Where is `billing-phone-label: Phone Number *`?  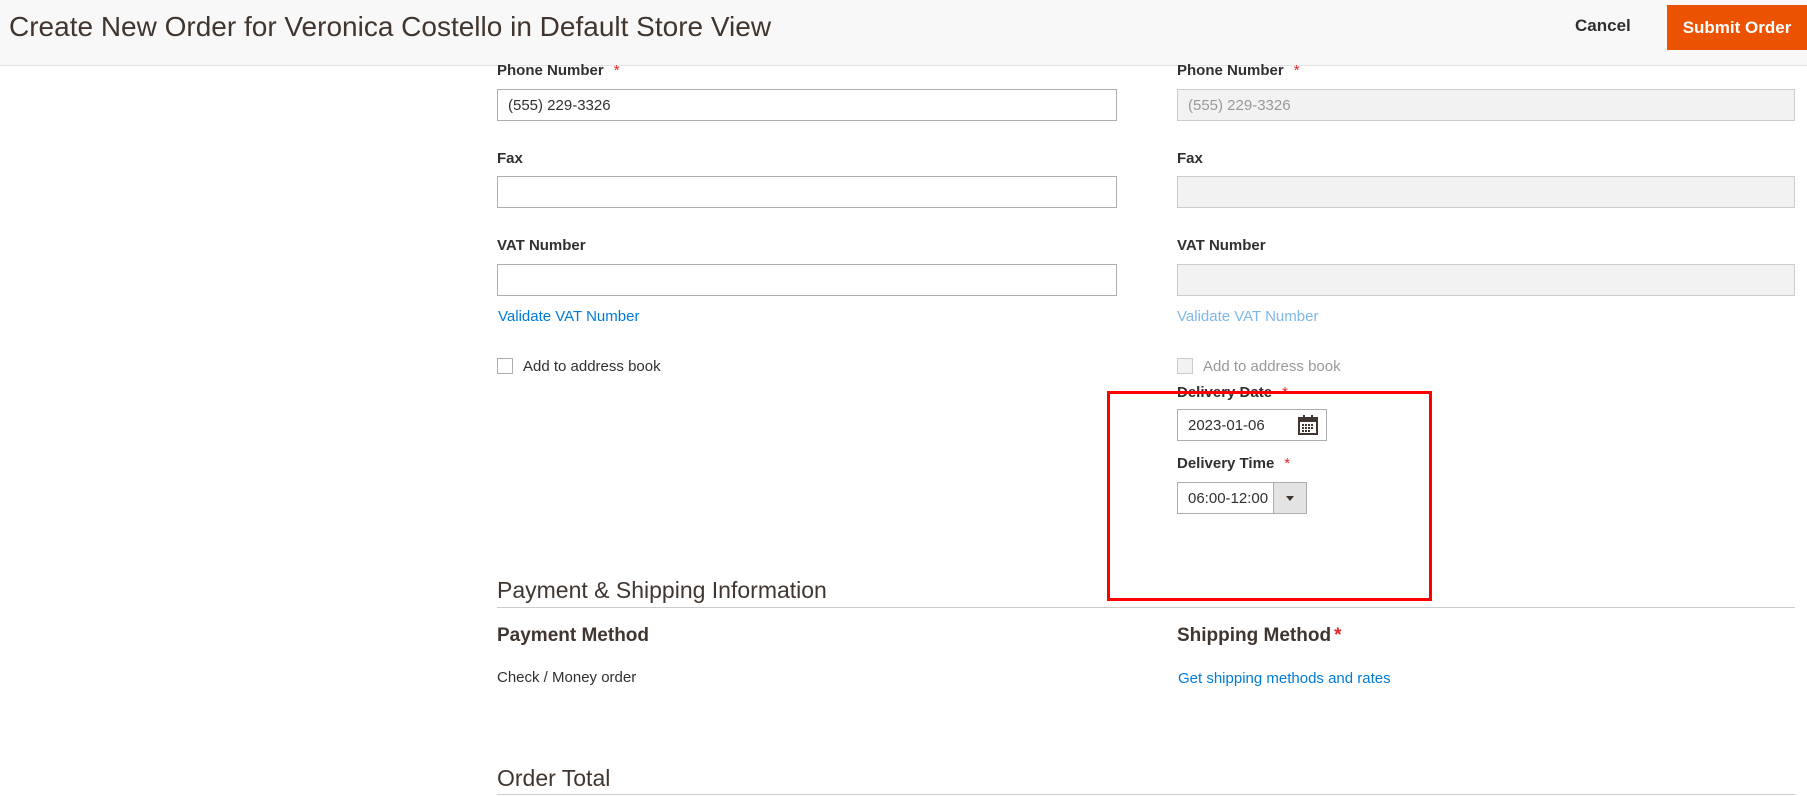 billing-phone-label: Phone Number * is located at coordinates (558, 70).